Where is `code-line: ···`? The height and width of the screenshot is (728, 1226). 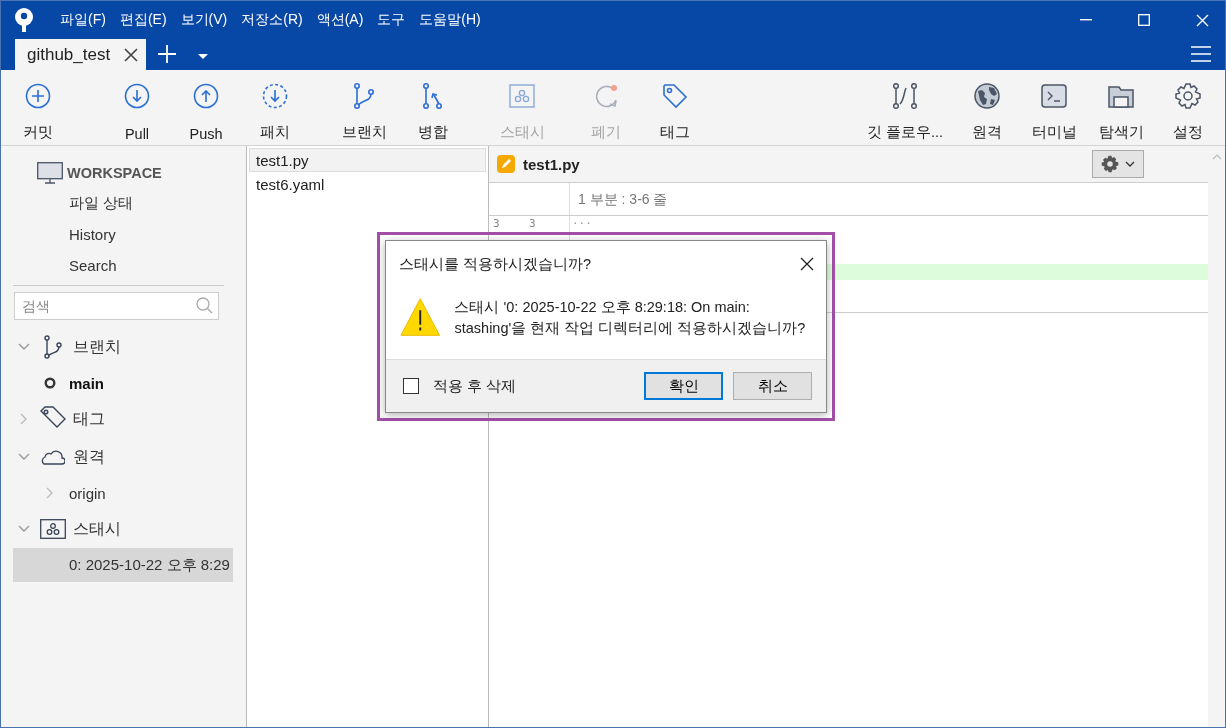 code-line: ··· is located at coordinates (581, 224).